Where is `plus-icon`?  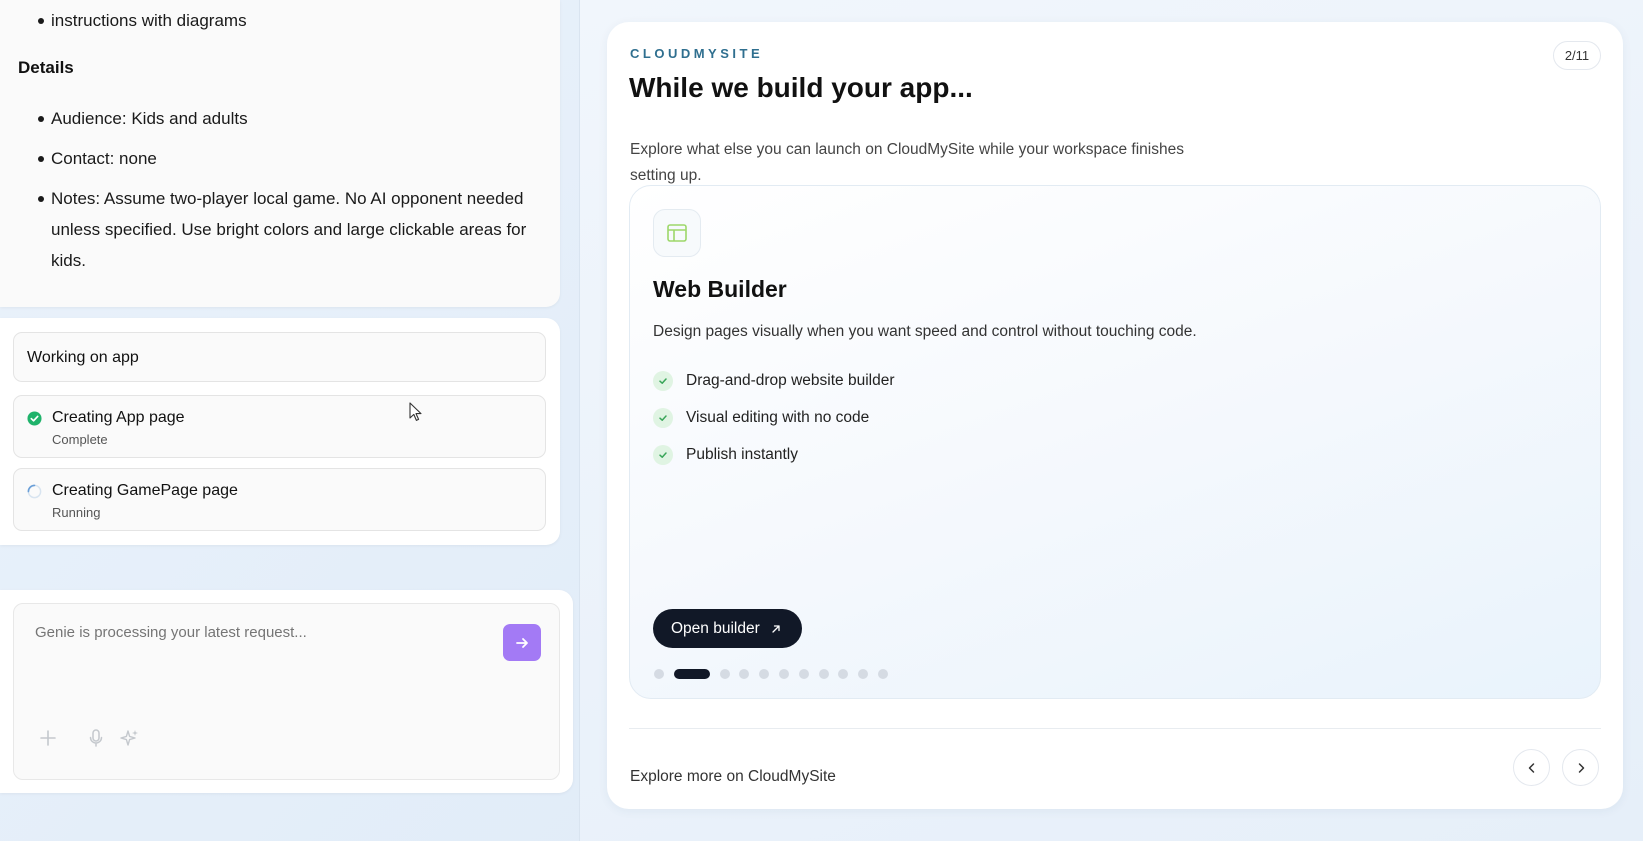 plus-icon is located at coordinates (48, 738).